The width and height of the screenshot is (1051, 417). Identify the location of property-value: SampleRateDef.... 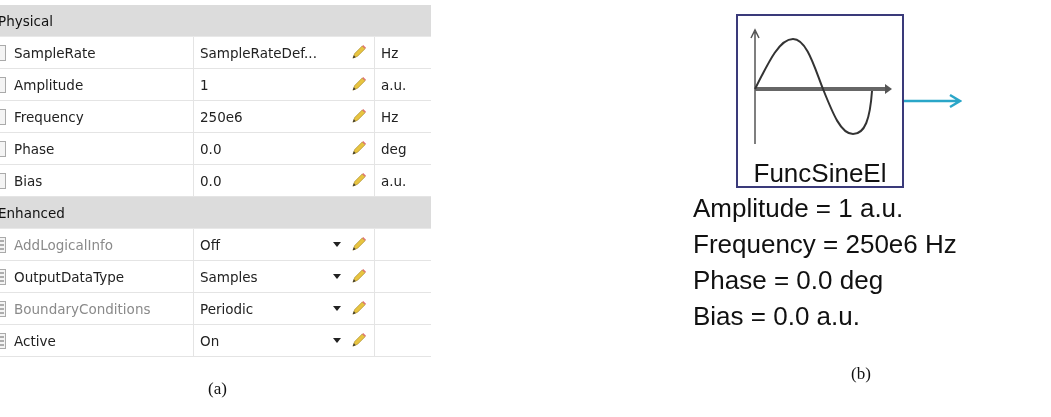
(275, 52).